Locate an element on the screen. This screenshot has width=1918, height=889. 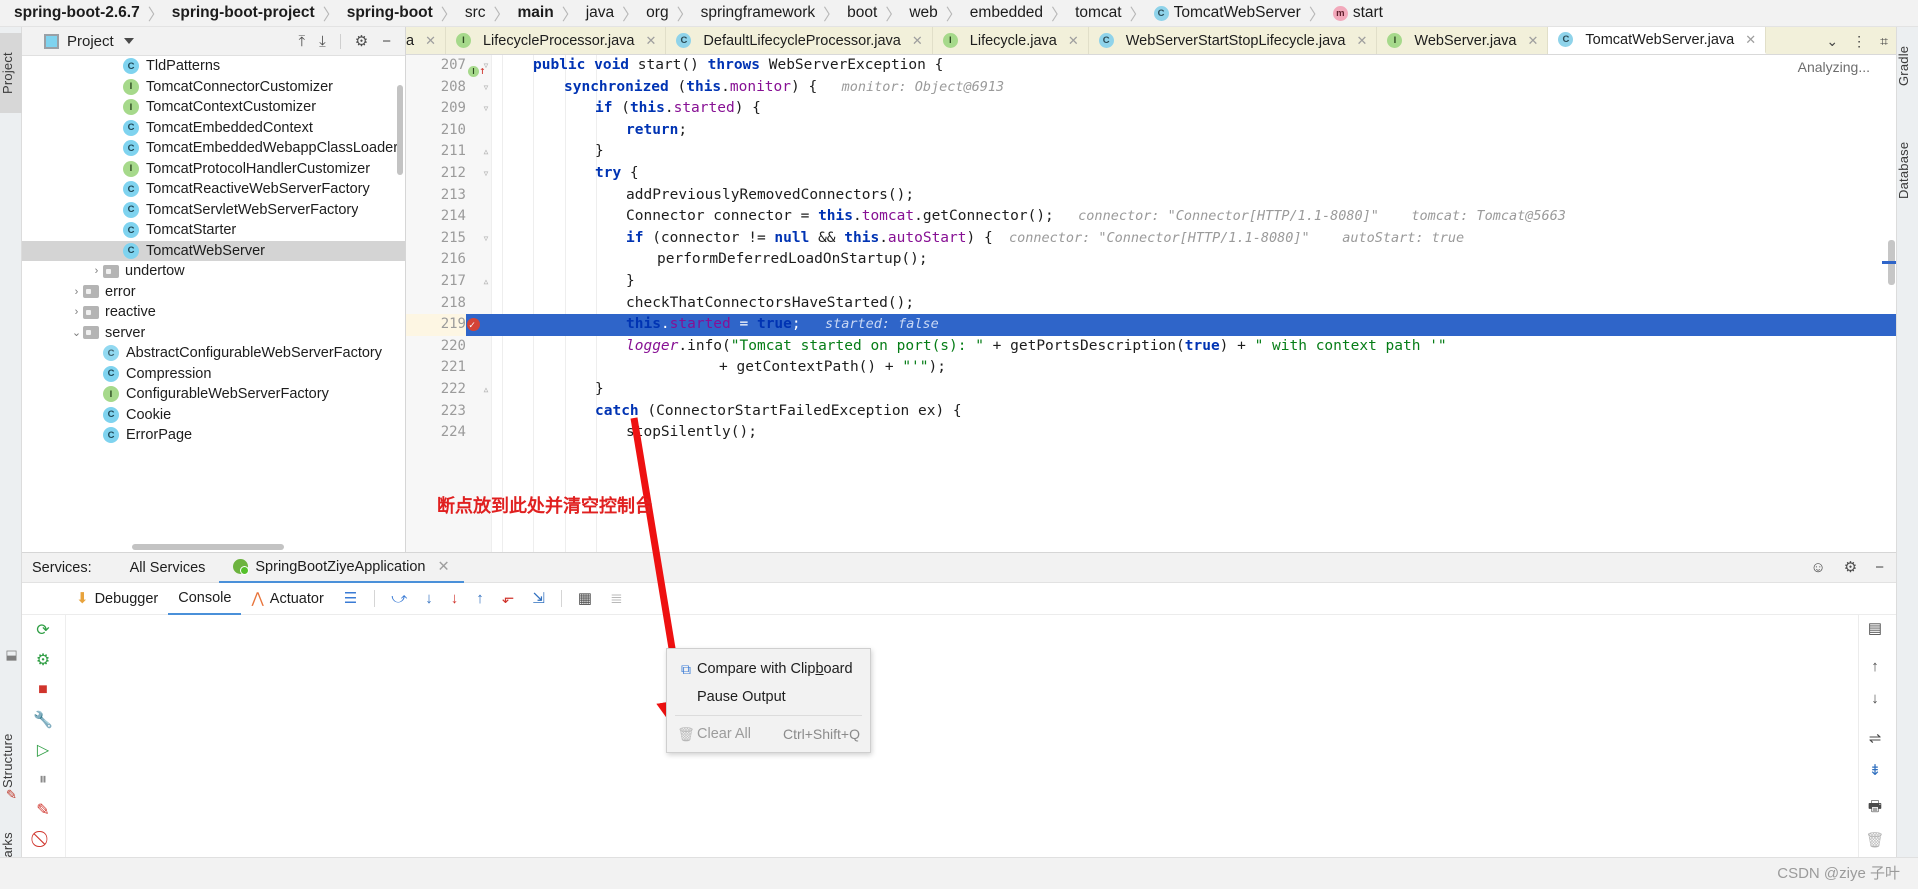
editor-tab: C TomcatWebServer.java ✕ is located at coordinates (1657, 40).